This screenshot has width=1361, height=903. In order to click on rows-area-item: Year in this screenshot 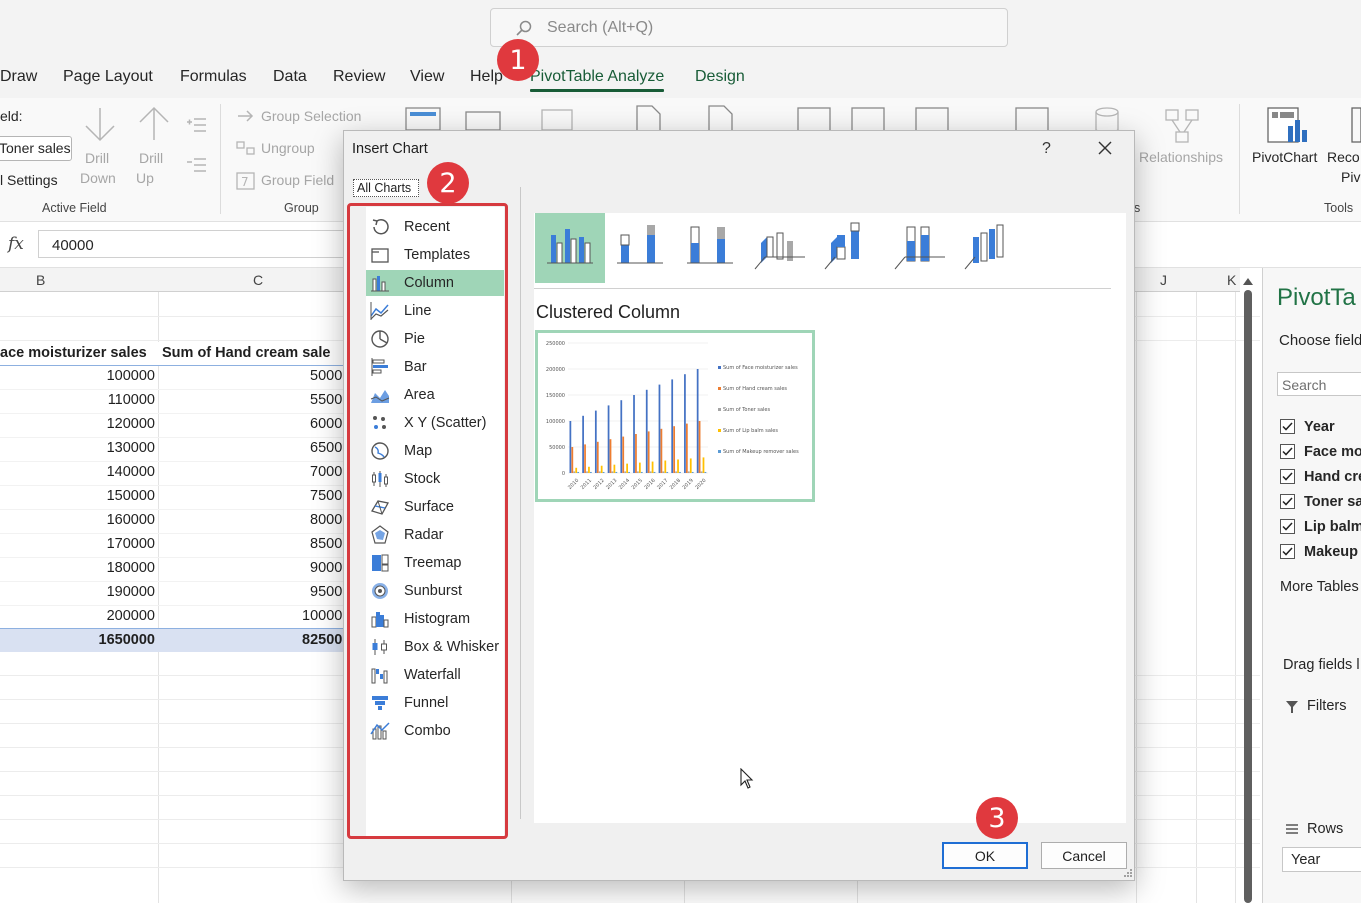, I will do `click(1321, 859)`.